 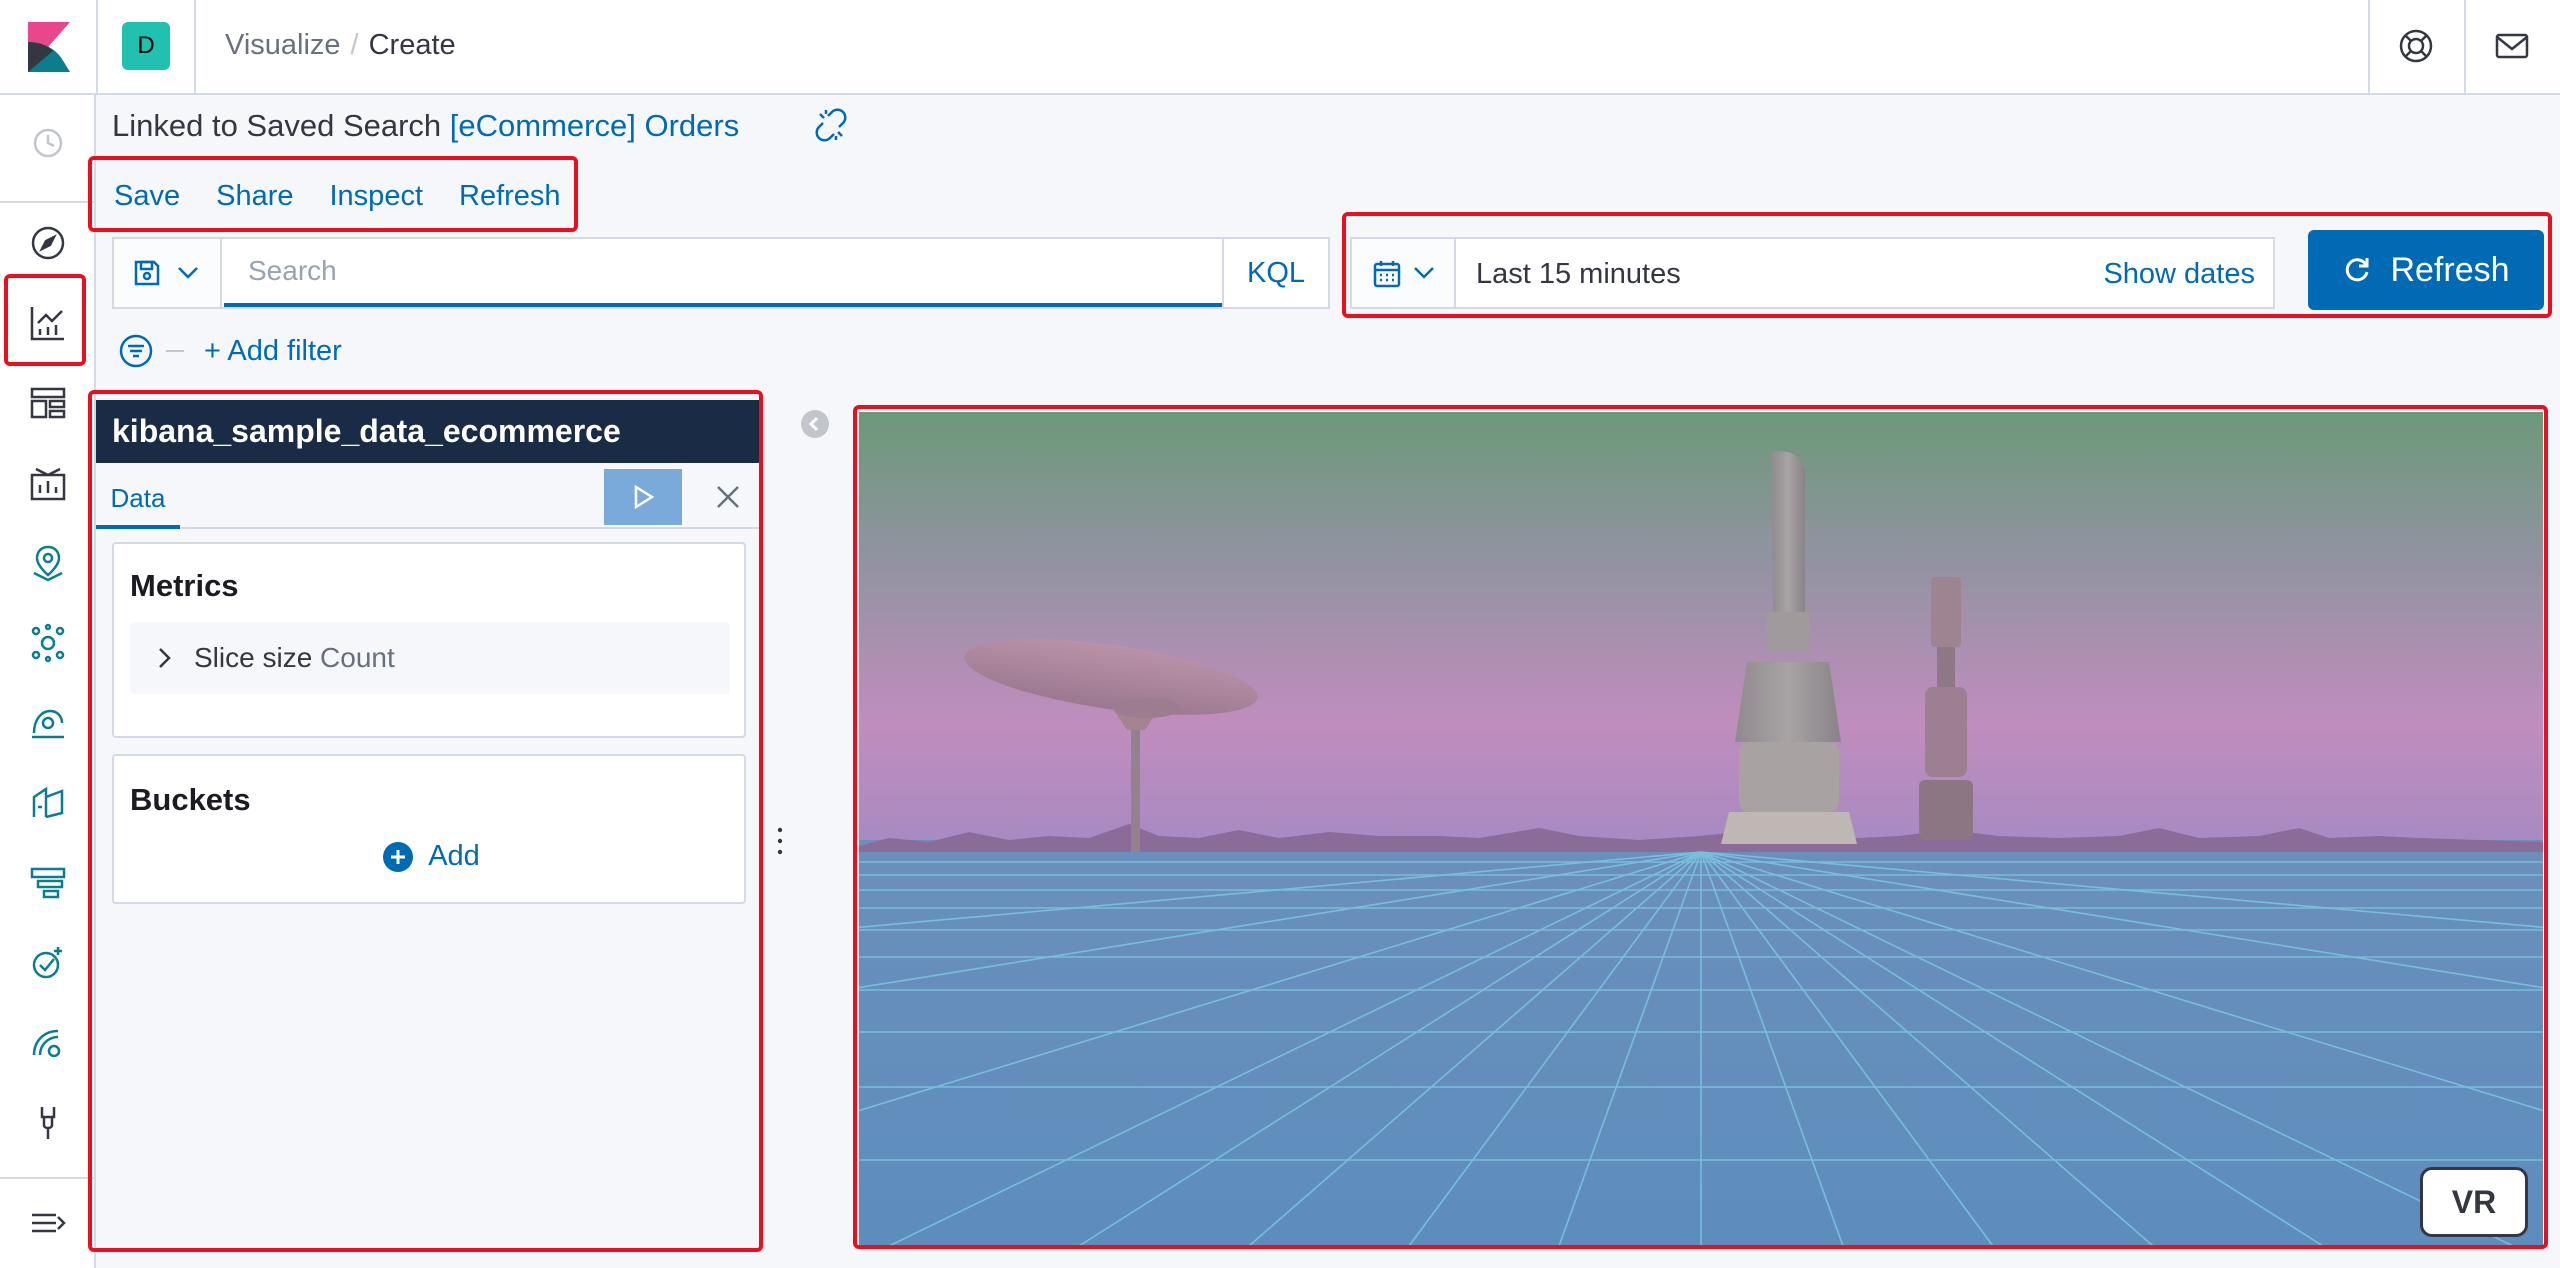 I want to click on dashboard-icon, so click(x=48, y=403).